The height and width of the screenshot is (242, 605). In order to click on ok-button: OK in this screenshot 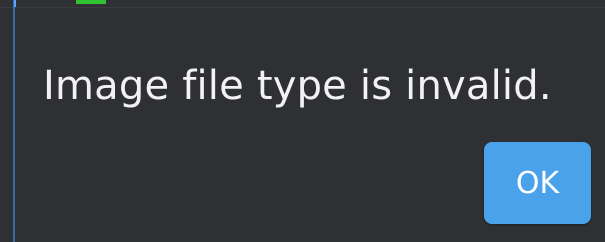, I will do `click(537, 183)`.